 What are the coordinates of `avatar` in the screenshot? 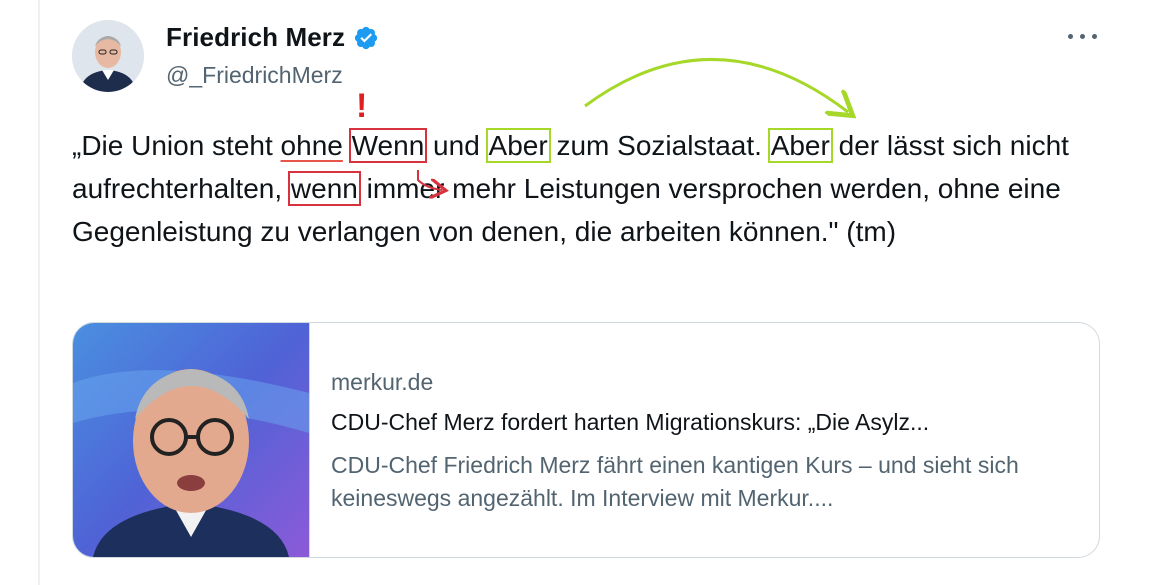 It's located at (108, 56).